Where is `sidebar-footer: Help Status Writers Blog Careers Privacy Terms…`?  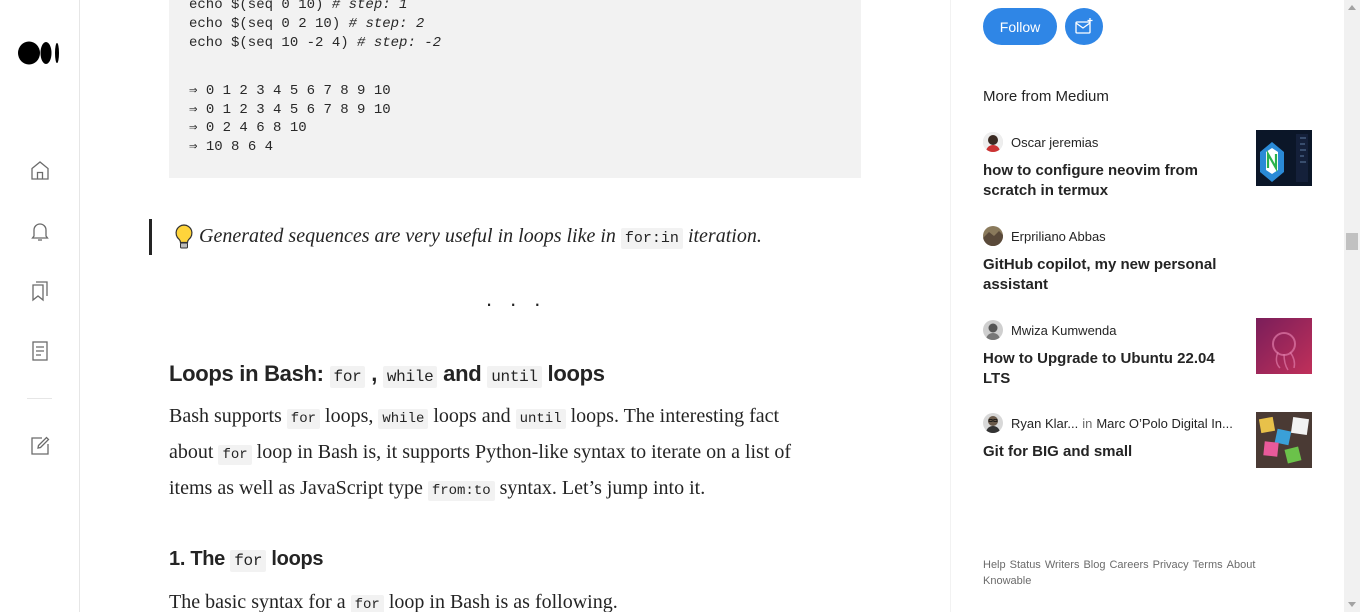
sidebar-footer: Help Status Writers Blog Careers Privacy Terms… is located at coordinates (1133, 573).